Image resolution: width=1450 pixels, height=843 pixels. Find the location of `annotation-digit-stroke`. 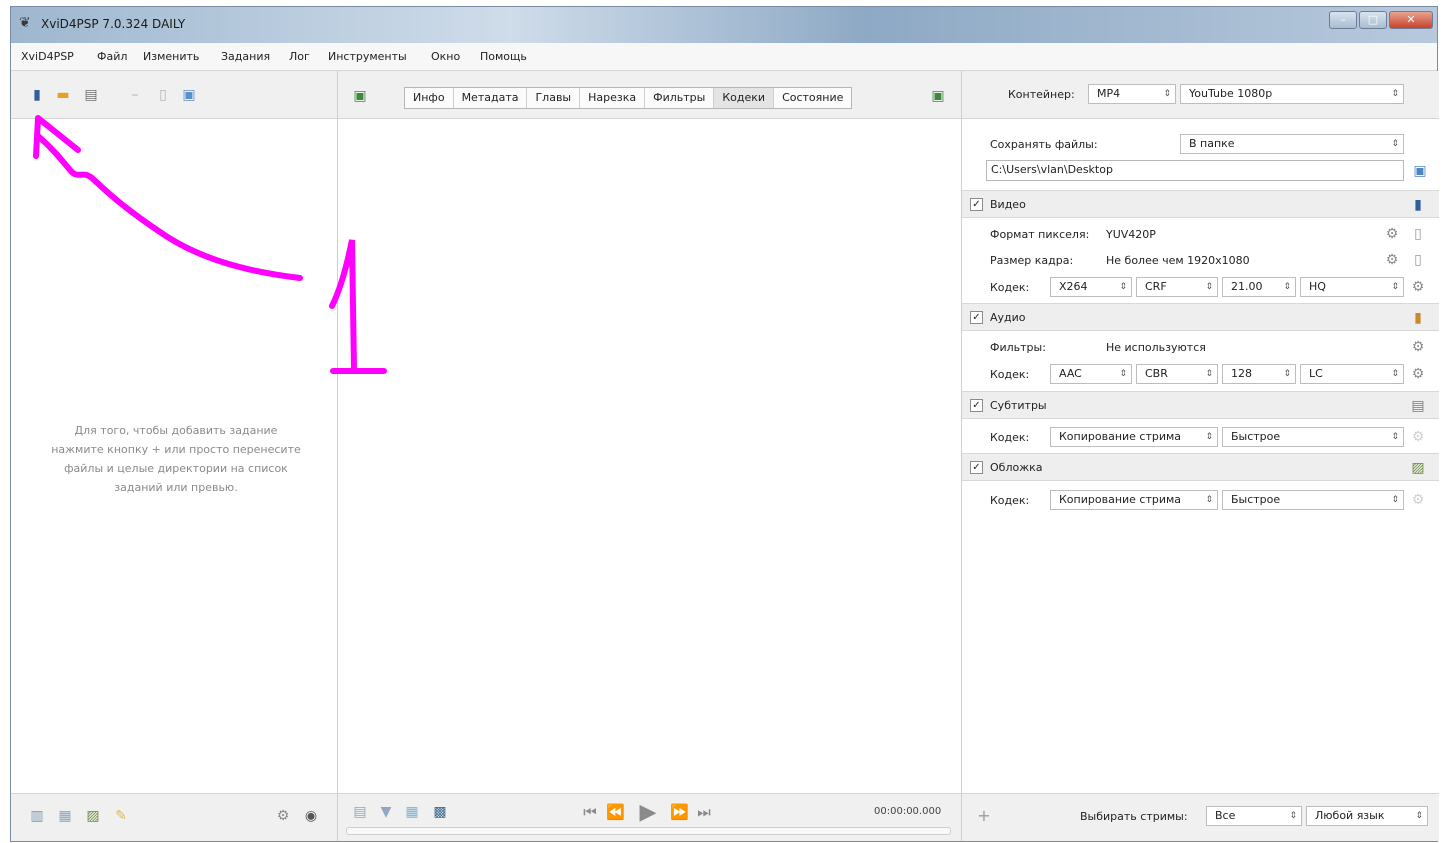

annotation-digit-stroke is located at coordinates (343, 306).